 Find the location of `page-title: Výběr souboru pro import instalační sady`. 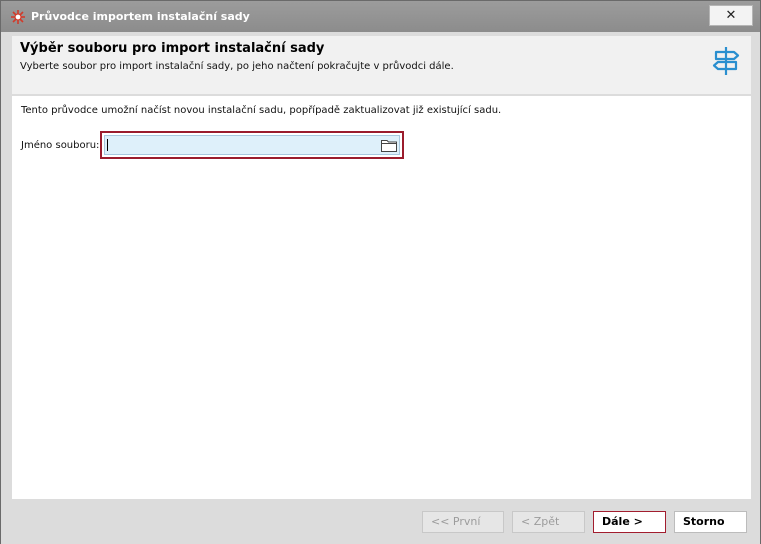

page-title: Výběr souboru pro import instalační sady is located at coordinates (172, 48).